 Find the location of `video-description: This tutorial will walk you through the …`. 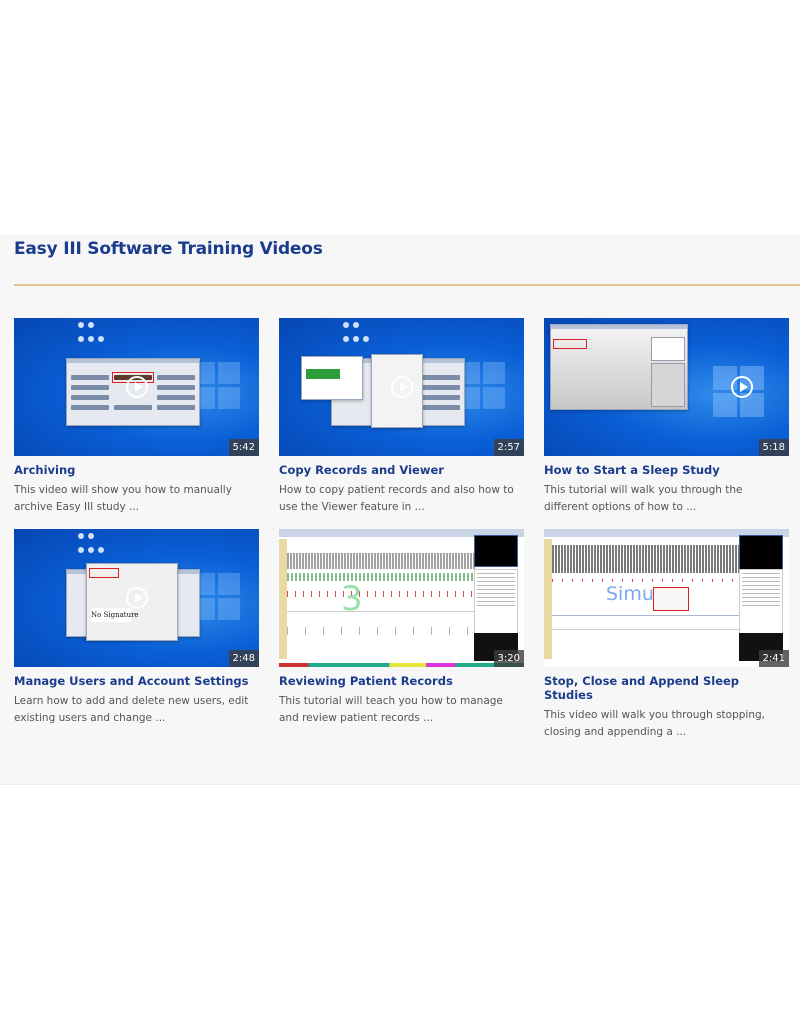

video-description: This tutorial will walk you through the … is located at coordinates (643, 498).